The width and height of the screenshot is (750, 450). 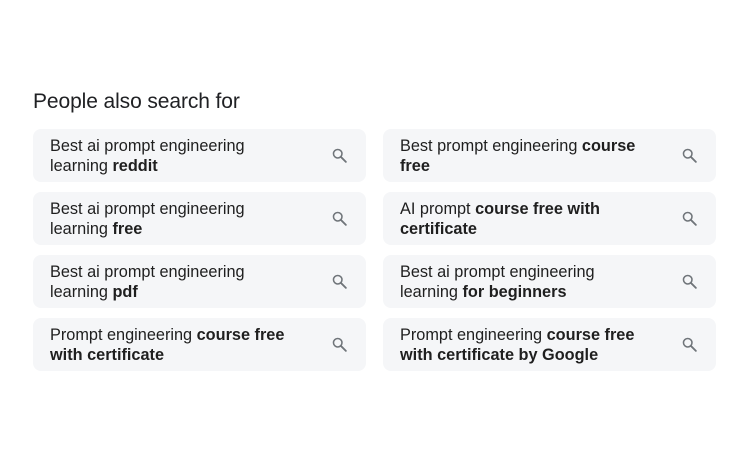 I want to click on query-bold-text: pdf, so click(x=125, y=292).